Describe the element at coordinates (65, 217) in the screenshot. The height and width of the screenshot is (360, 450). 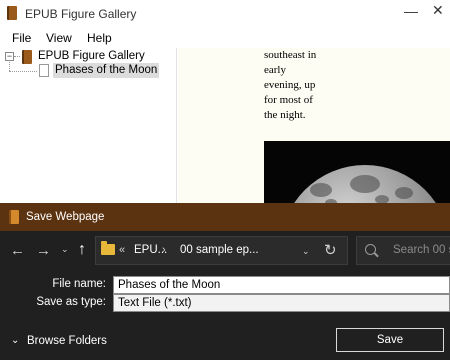
I see `dialog-title: Save Webpage` at that location.